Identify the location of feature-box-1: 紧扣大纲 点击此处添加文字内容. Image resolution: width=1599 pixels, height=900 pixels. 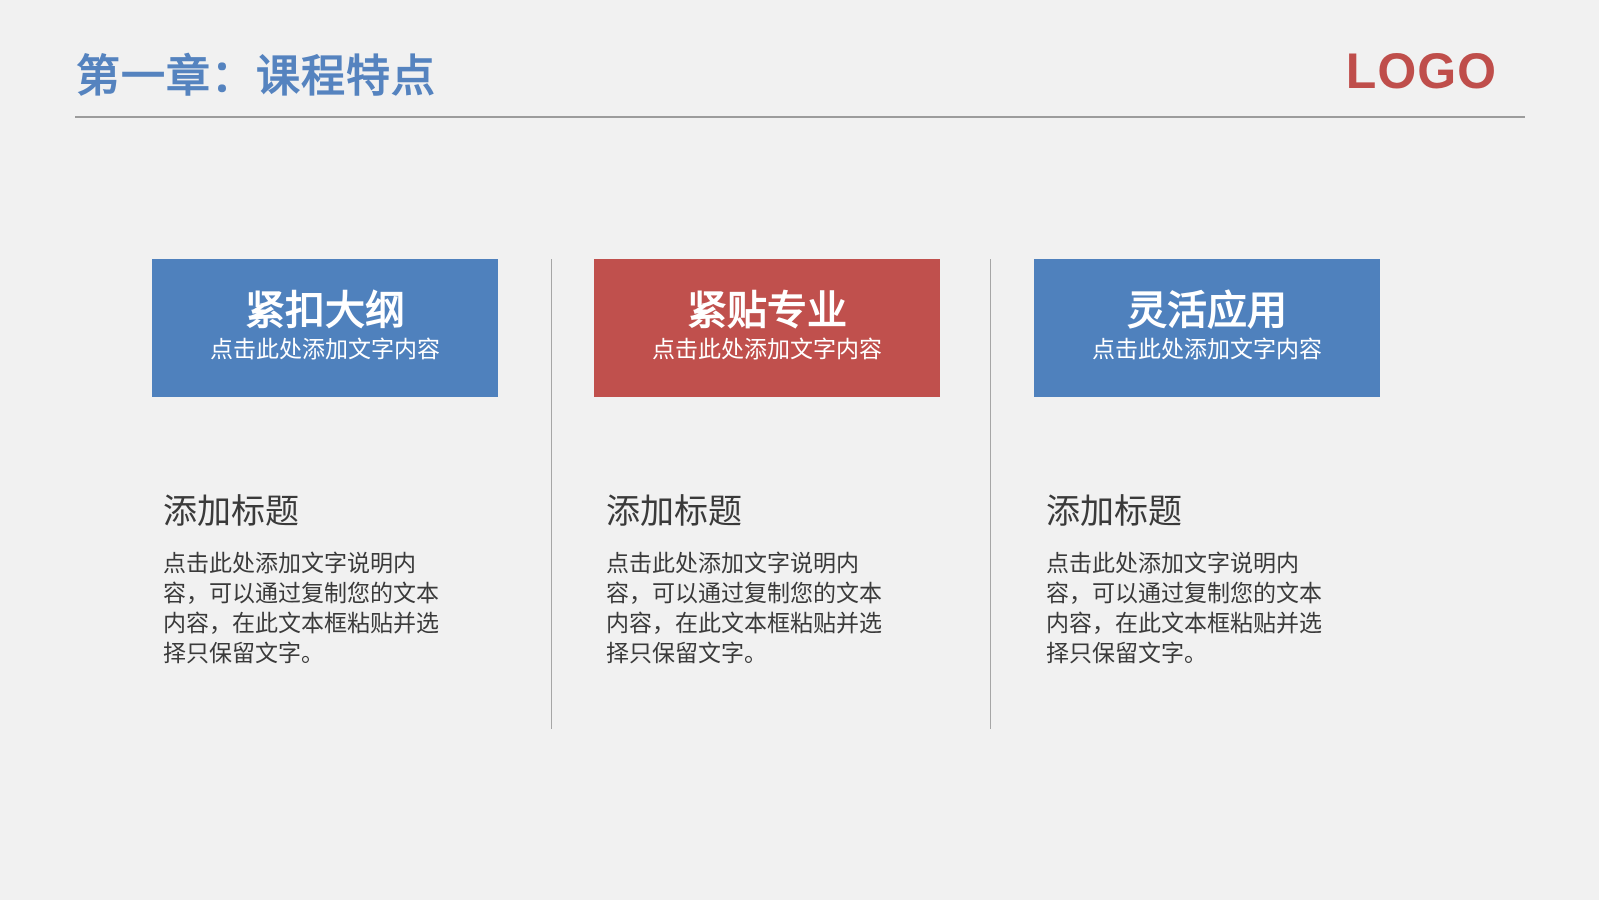
(325, 328).